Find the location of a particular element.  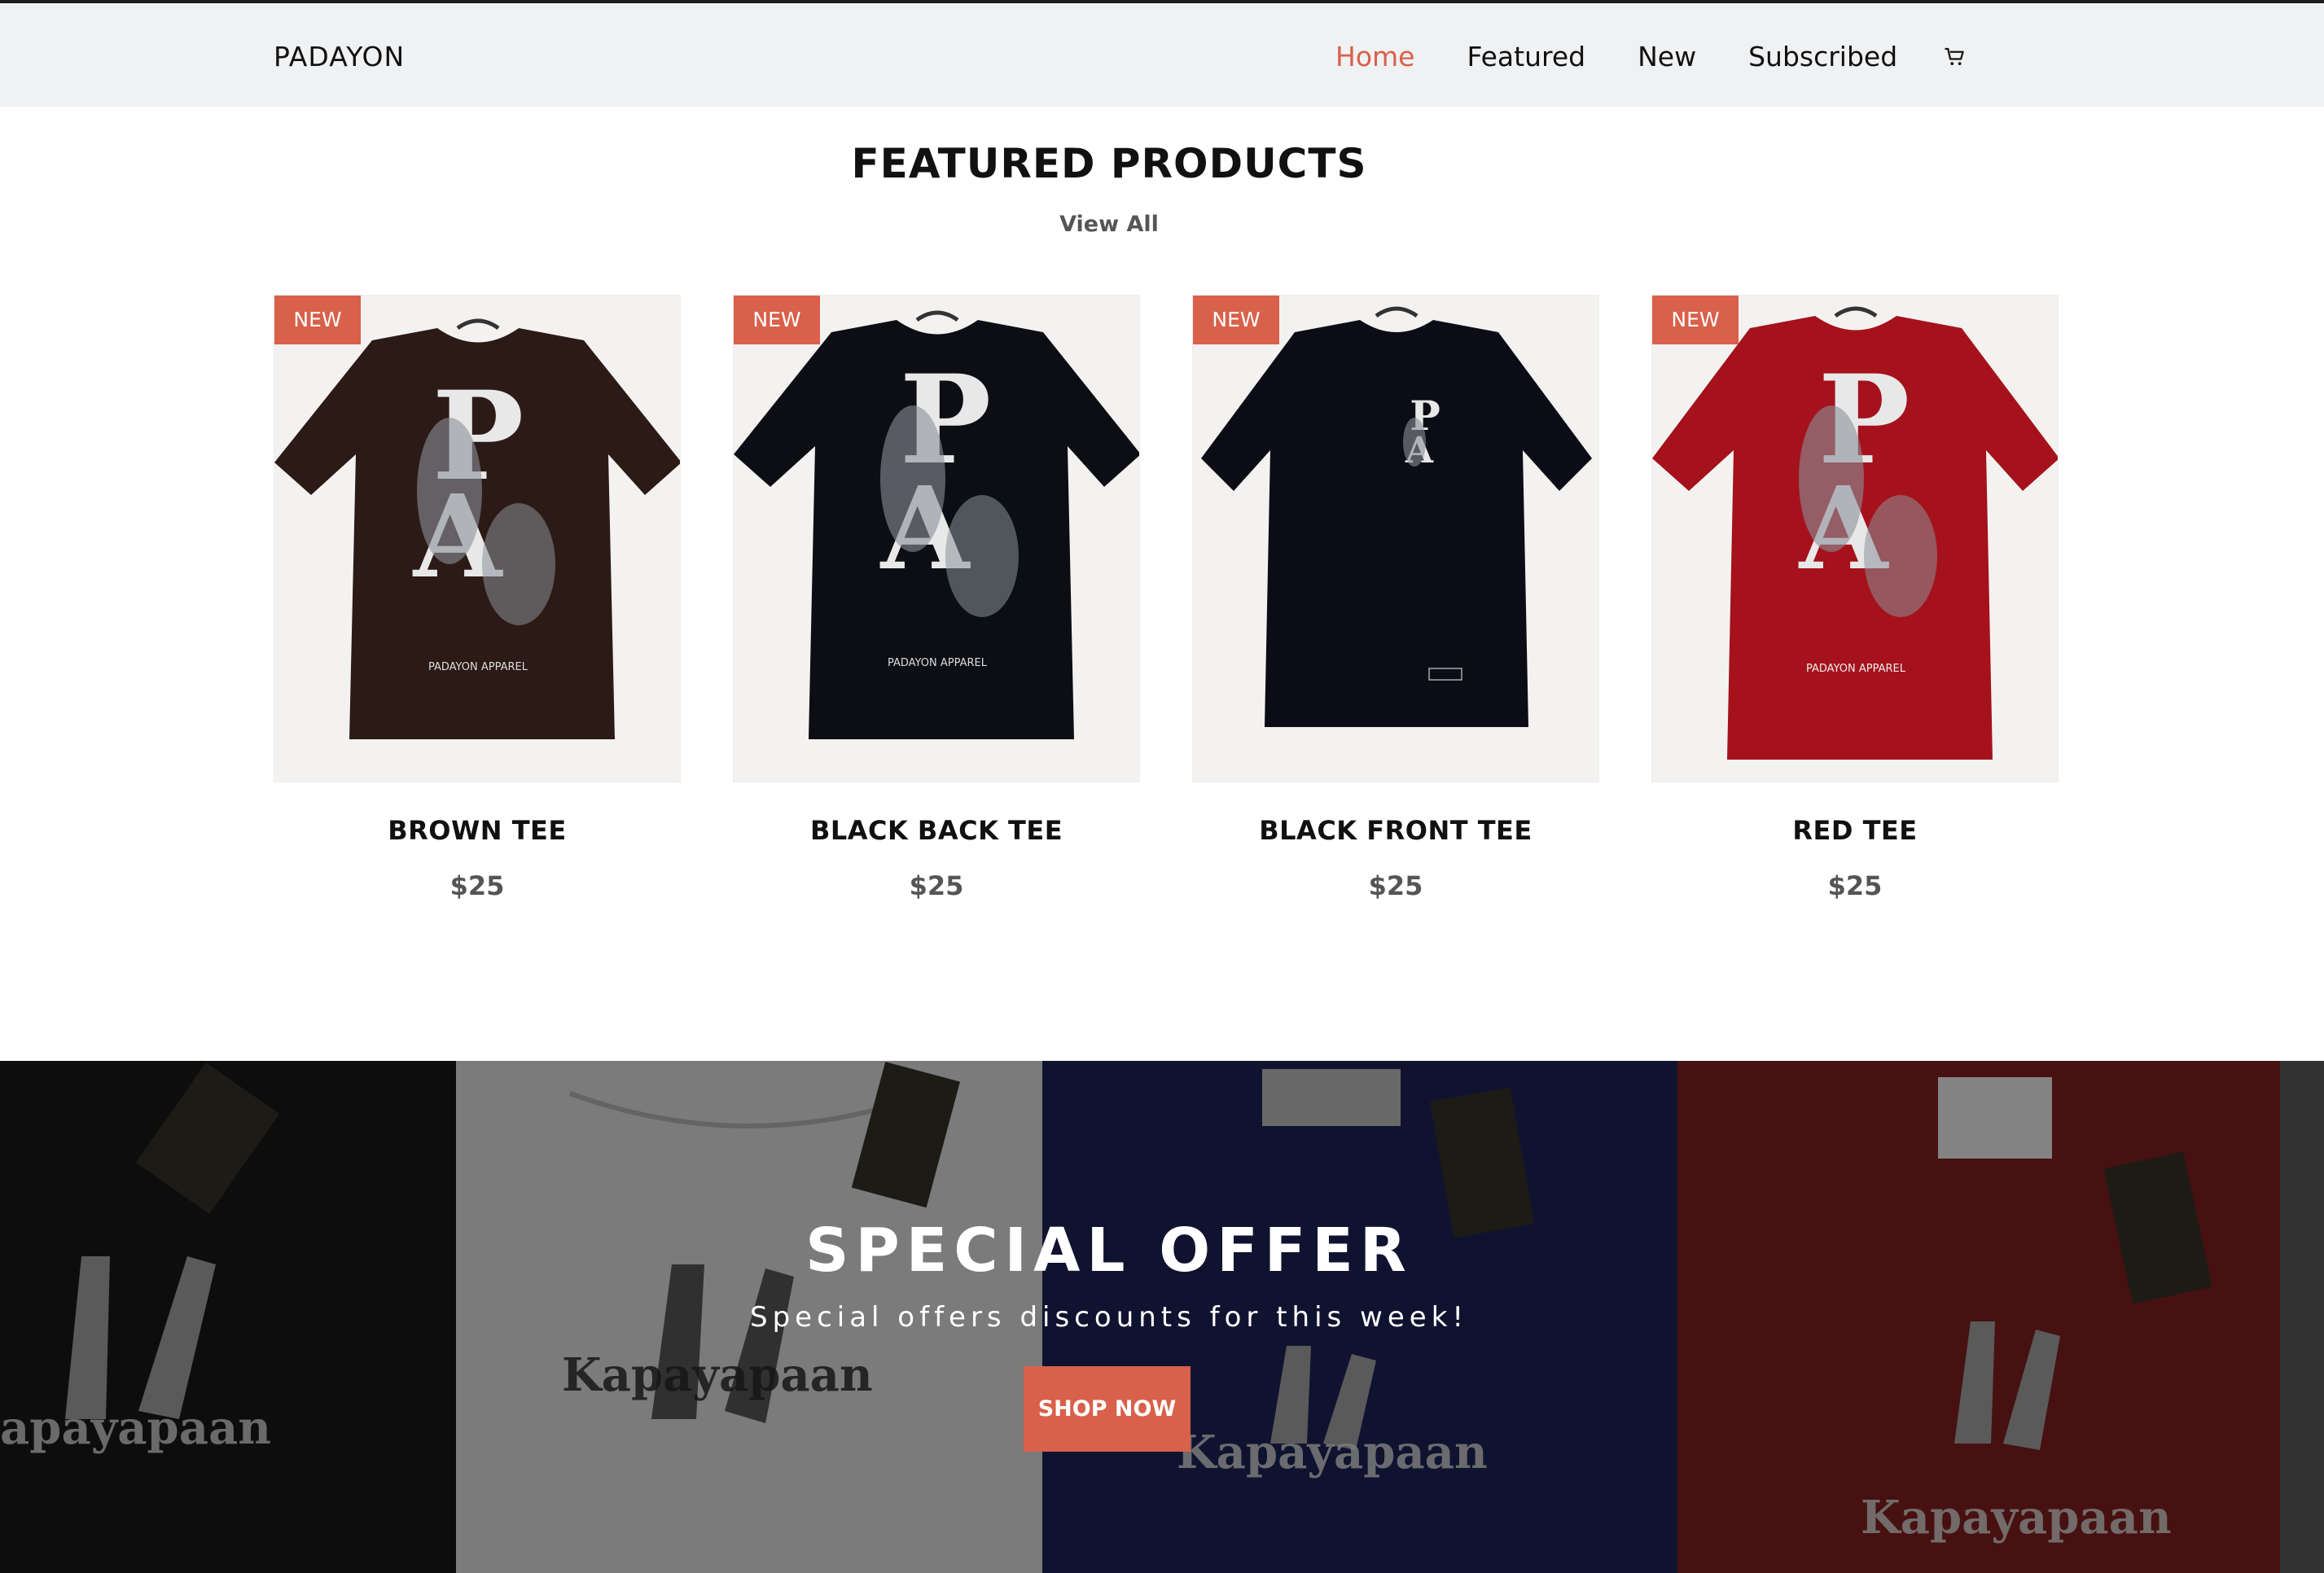

tshirt-image: P A is located at coordinates (1395, 539).